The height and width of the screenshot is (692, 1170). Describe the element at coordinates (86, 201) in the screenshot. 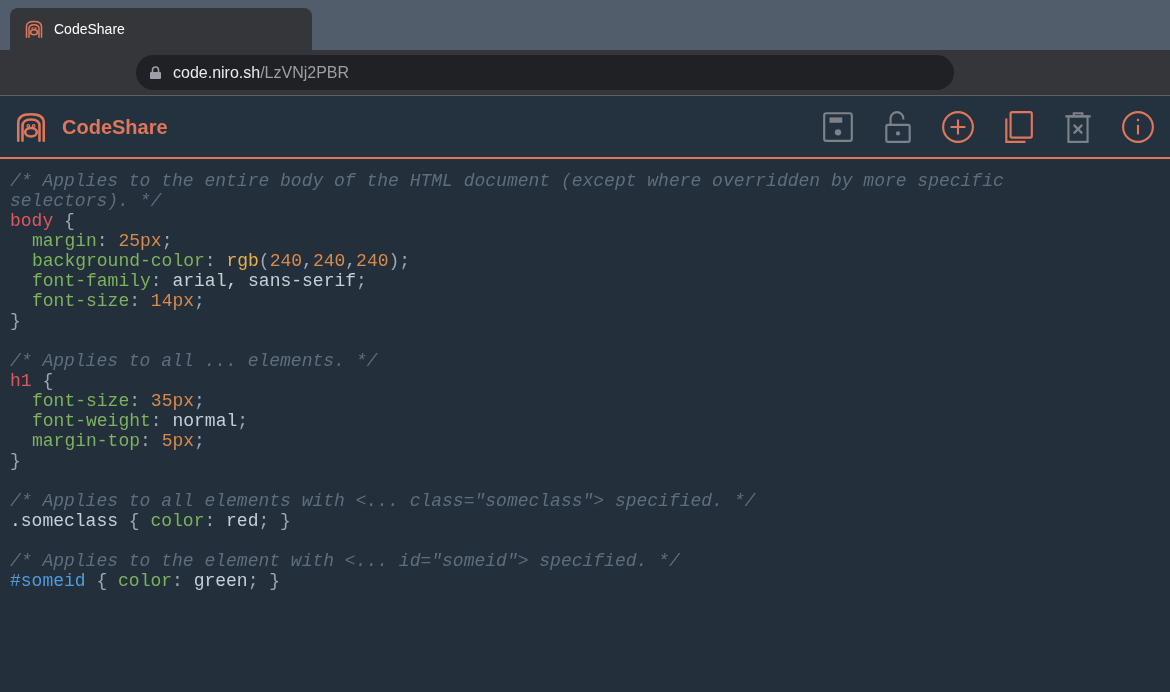

I see `code-comment: selectors). */` at that location.